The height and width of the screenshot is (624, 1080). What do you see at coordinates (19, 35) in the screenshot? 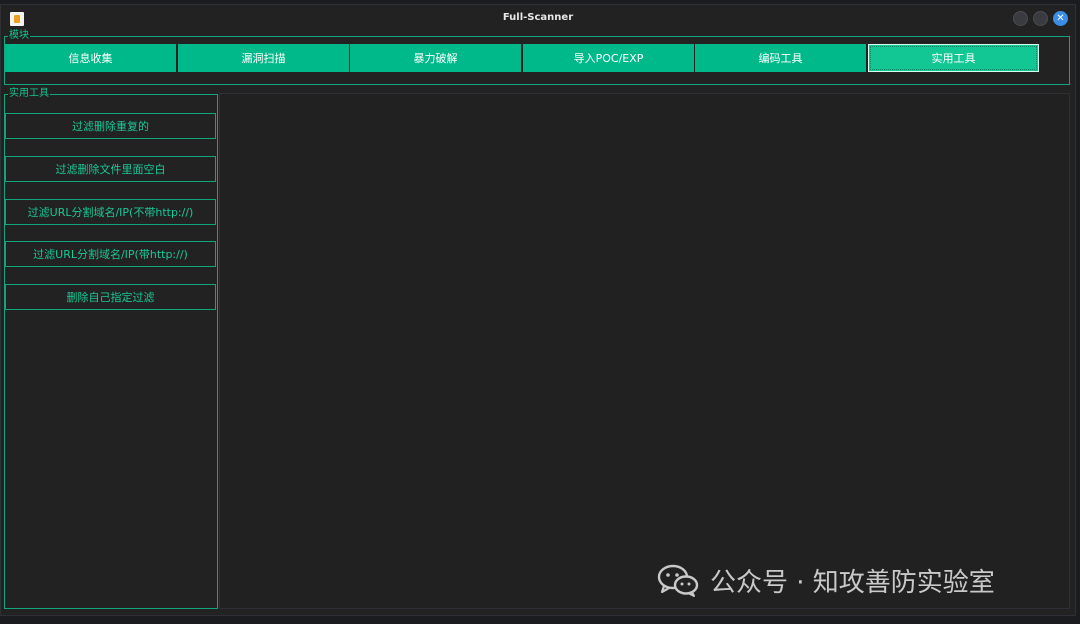
I see `module-group-legend: 模块` at bounding box center [19, 35].